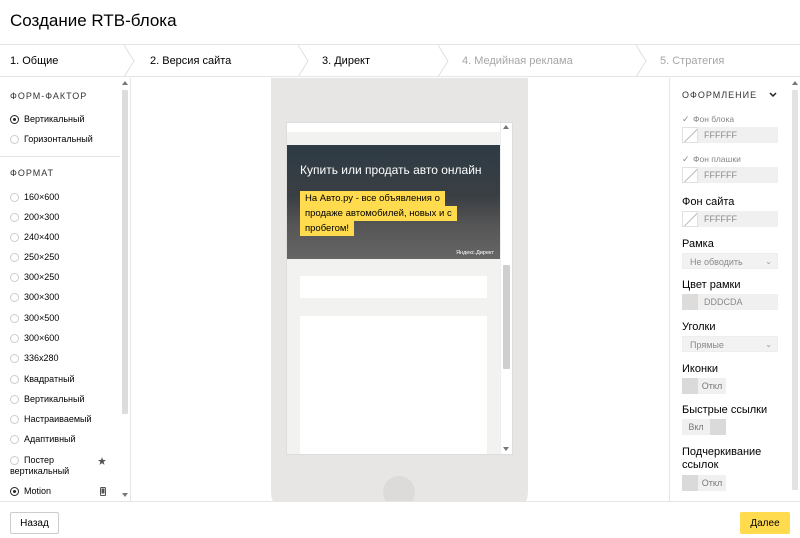 The height and width of the screenshot is (538, 800). I want to click on chevron-down-icon, so click(773, 95).